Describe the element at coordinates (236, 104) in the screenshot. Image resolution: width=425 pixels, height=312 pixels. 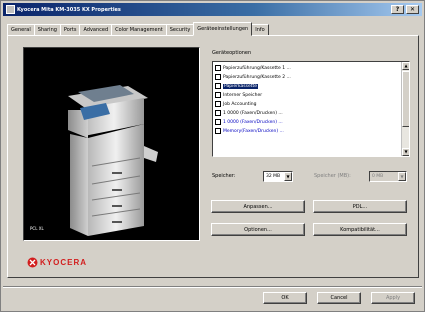
I see `list-item: Job Accounting` at that location.